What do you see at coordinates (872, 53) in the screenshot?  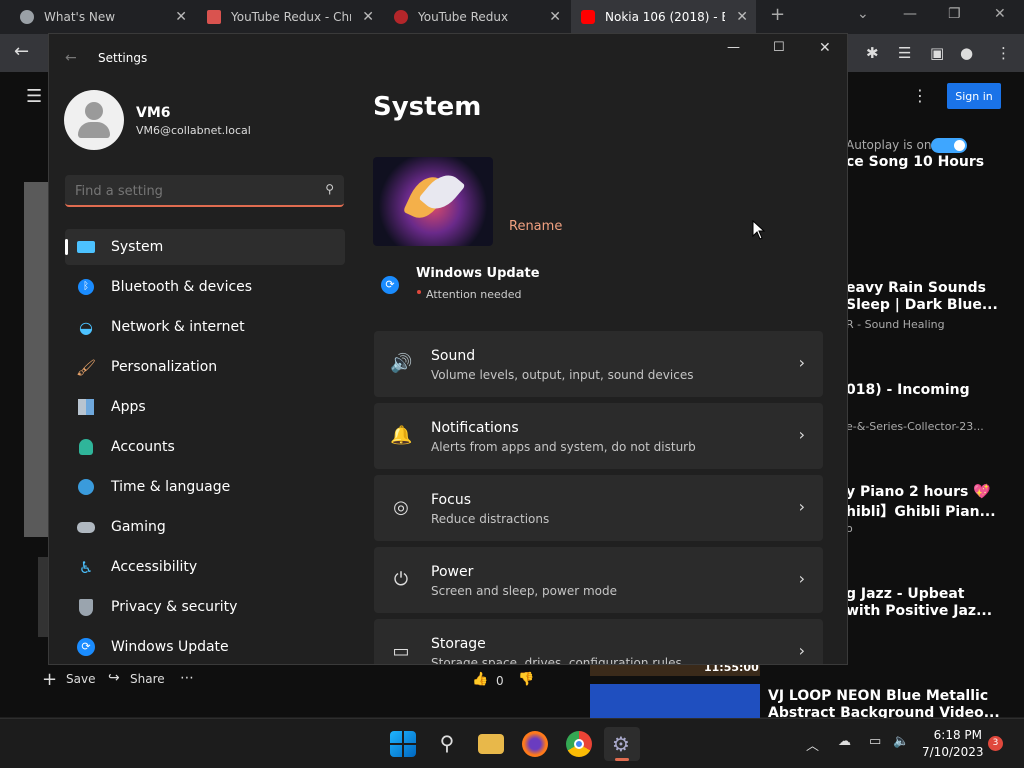 I see `extensions-icon: ✱` at bounding box center [872, 53].